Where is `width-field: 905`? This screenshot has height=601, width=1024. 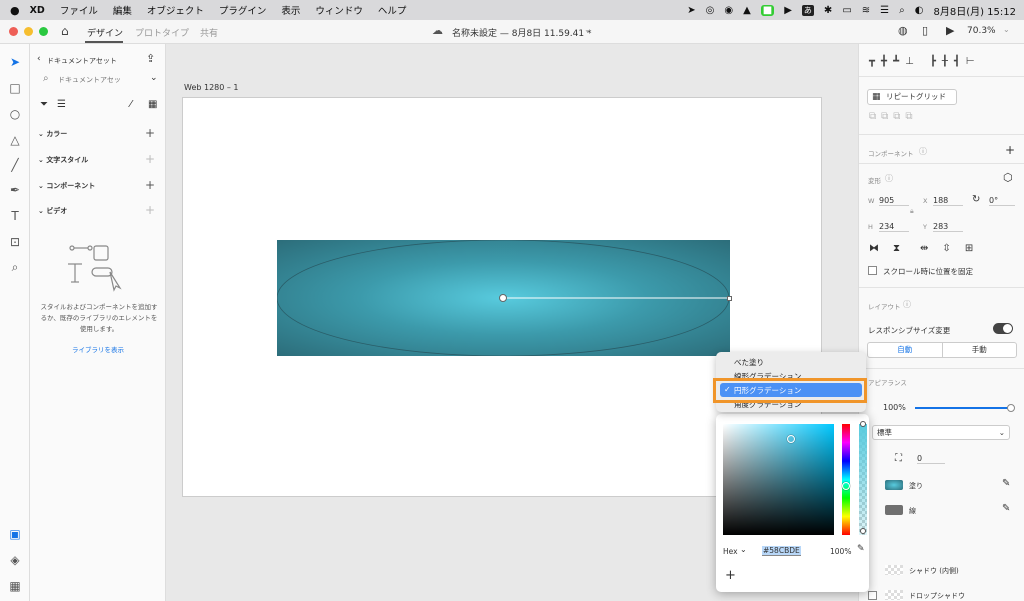
width-field: 905 is located at coordinates (894, 201).